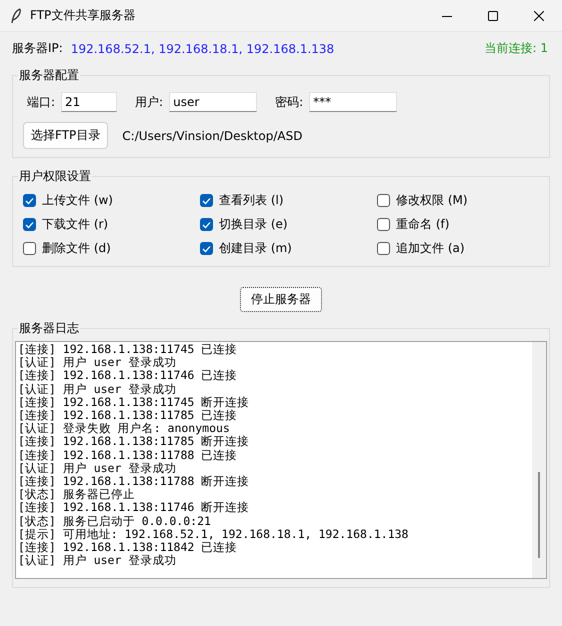 The height and width of the screenshot is (626, 562). Describe the element at coordinates (430, 248) in the screenshot. I see `checkbox-label: 追加文件 (a)` at that location.